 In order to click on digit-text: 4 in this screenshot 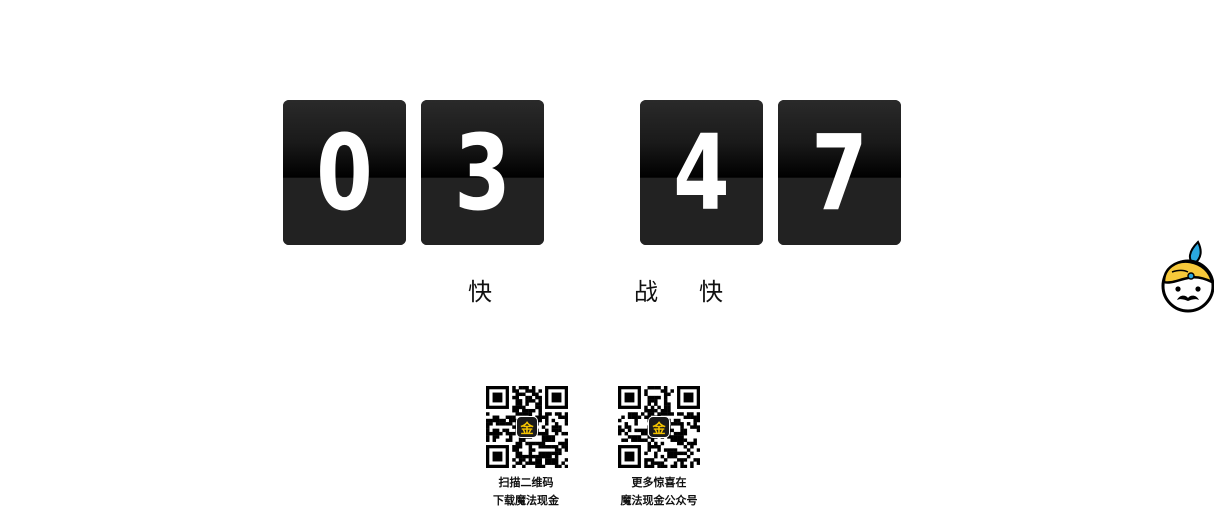, I will do `click(701, 172)`.